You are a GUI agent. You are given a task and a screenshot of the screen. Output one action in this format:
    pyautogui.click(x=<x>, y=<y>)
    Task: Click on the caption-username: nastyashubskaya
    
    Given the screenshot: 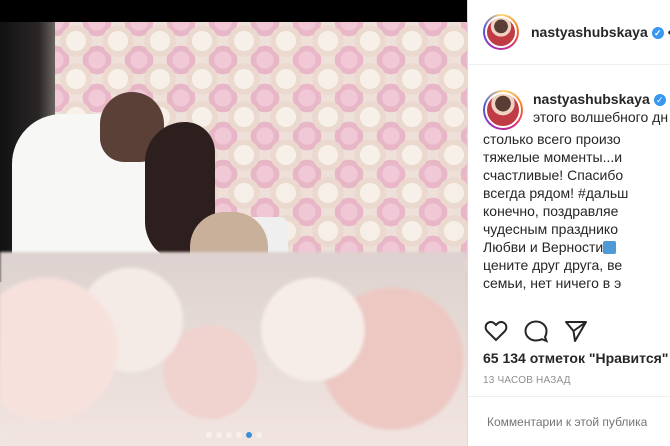 What is the action you would take?
    pyautogui.click(x=591, y=99)
    